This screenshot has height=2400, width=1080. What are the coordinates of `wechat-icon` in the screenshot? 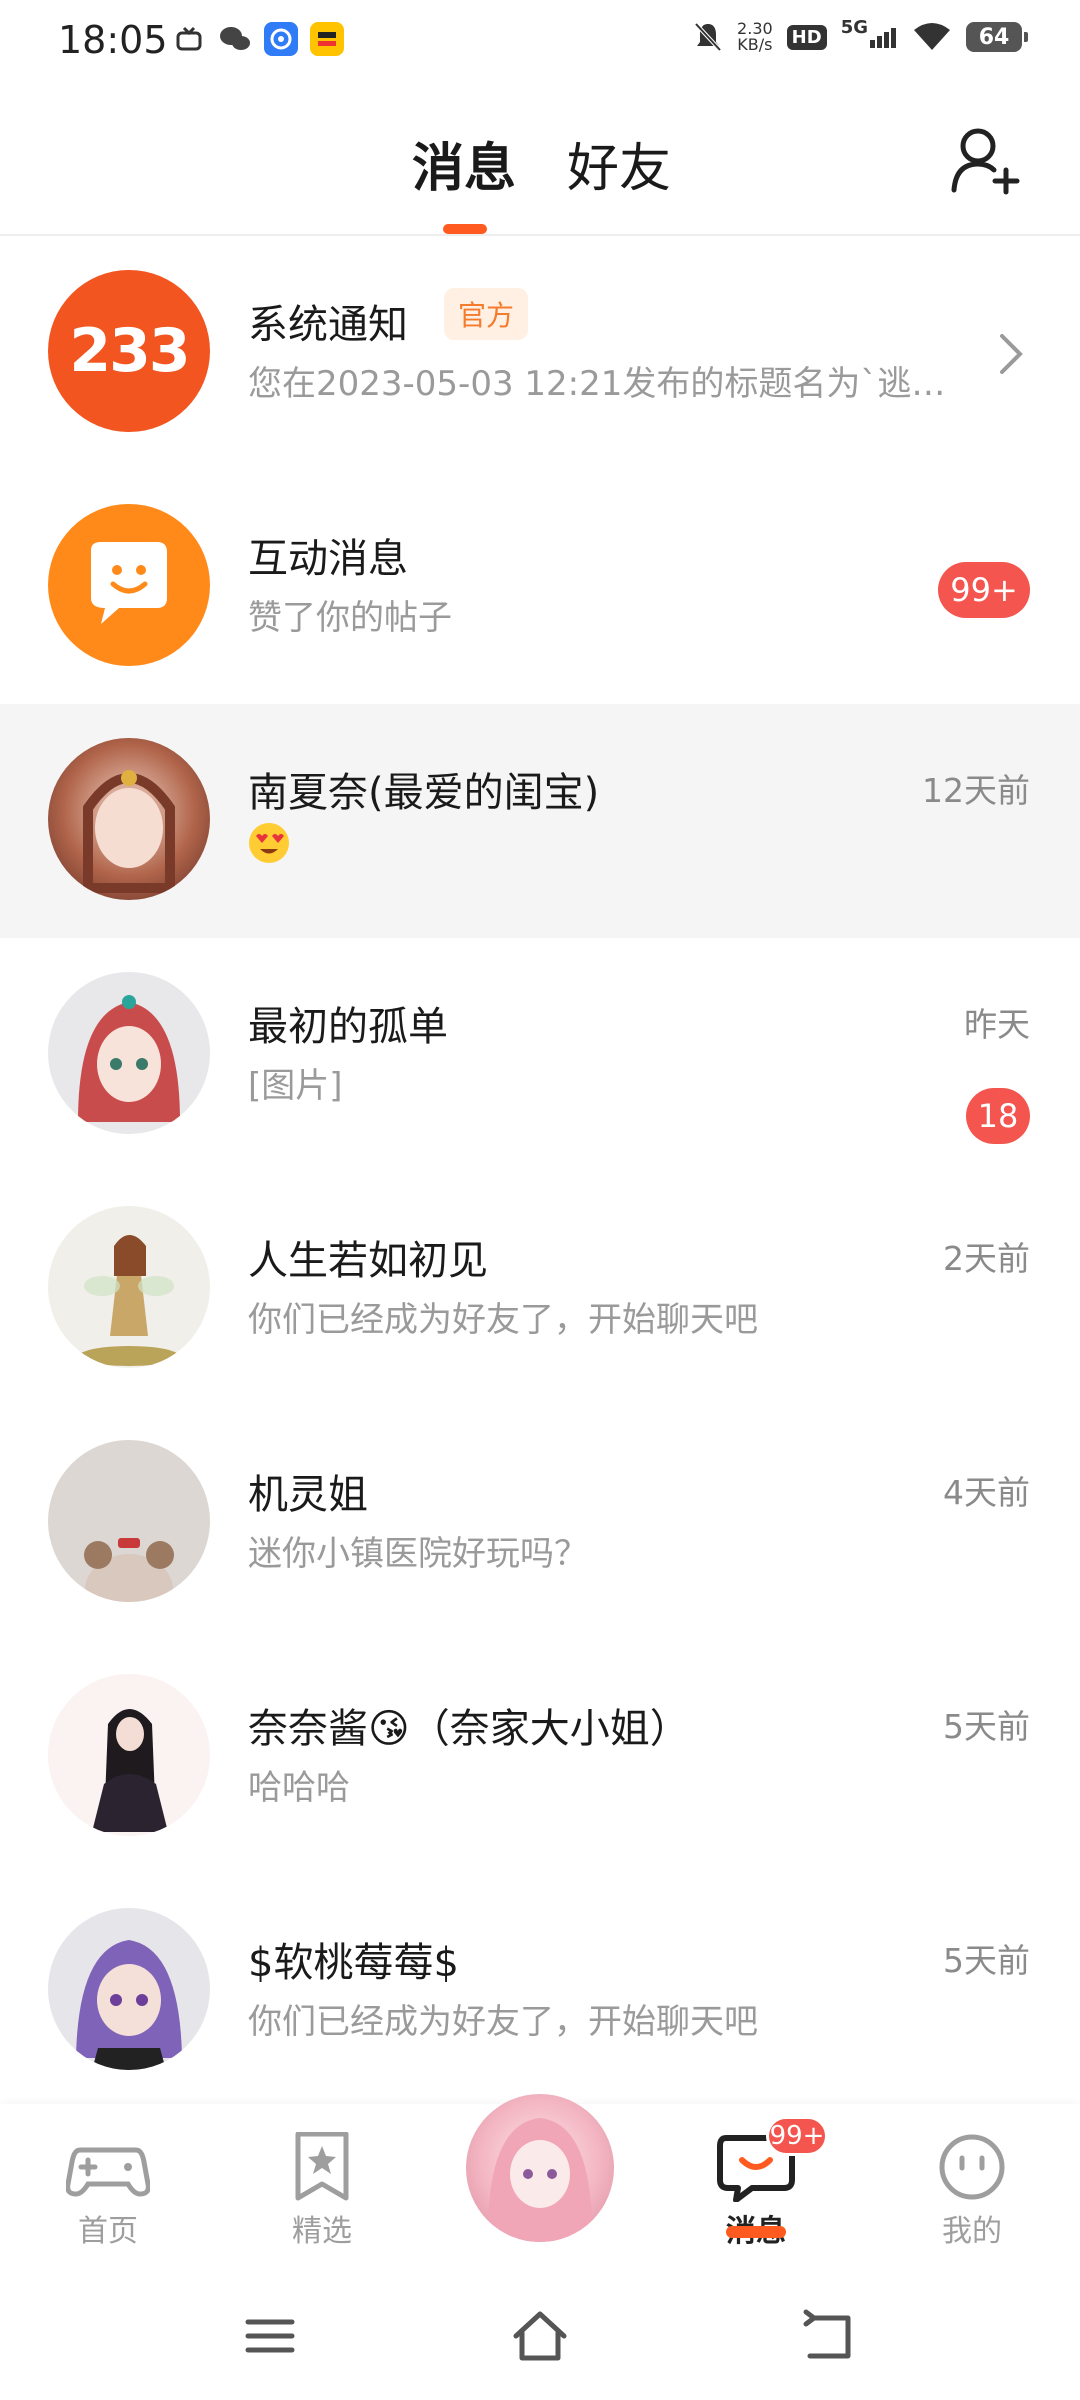 It's located at (235, 39).